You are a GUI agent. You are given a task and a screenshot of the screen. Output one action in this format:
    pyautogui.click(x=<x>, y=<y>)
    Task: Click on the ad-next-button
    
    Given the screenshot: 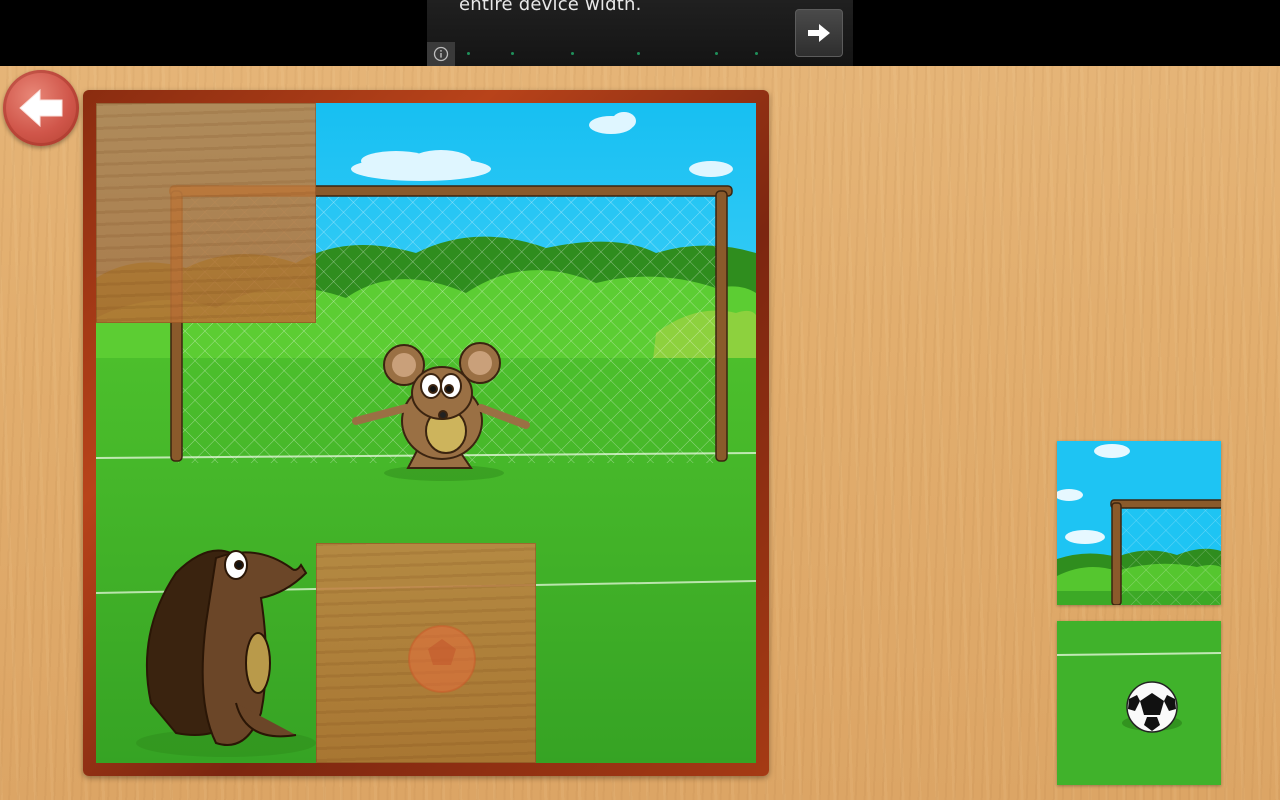 What is the action you would take?
    pyautogui.click(x=819, y=33)
    